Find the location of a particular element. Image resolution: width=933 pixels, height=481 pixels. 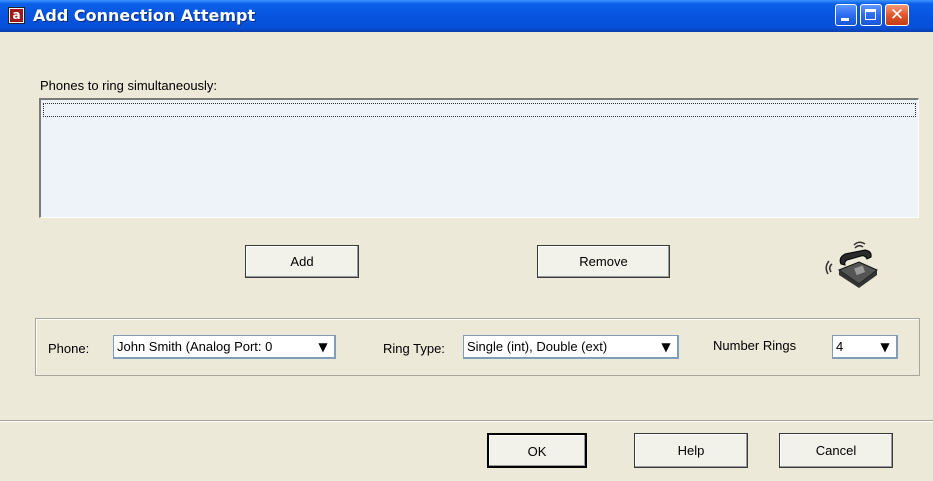

app-icon: a is located at coordinates (16, 15).